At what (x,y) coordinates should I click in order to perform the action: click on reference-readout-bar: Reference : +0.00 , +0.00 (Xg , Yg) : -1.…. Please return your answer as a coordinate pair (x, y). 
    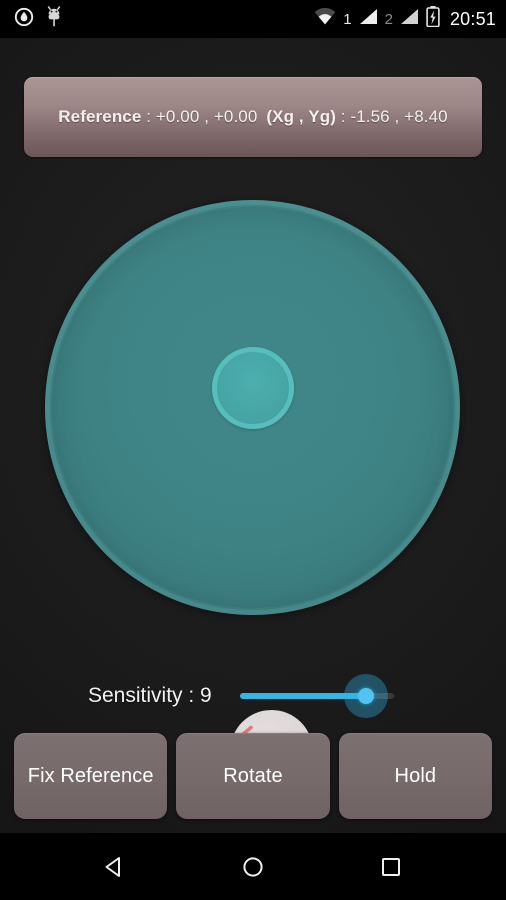
    Looking at the image, I should click on (253, 117).